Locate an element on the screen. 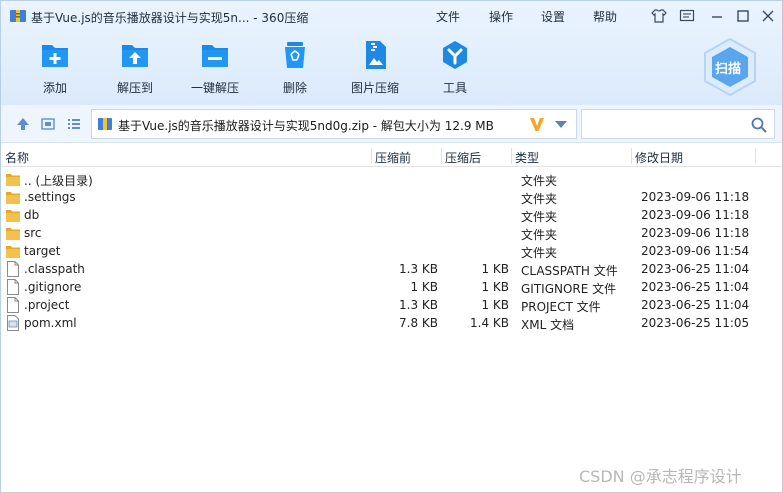 This screenshot has width=783, height=493. extract-to-icon is located at coordinates (135, 56).